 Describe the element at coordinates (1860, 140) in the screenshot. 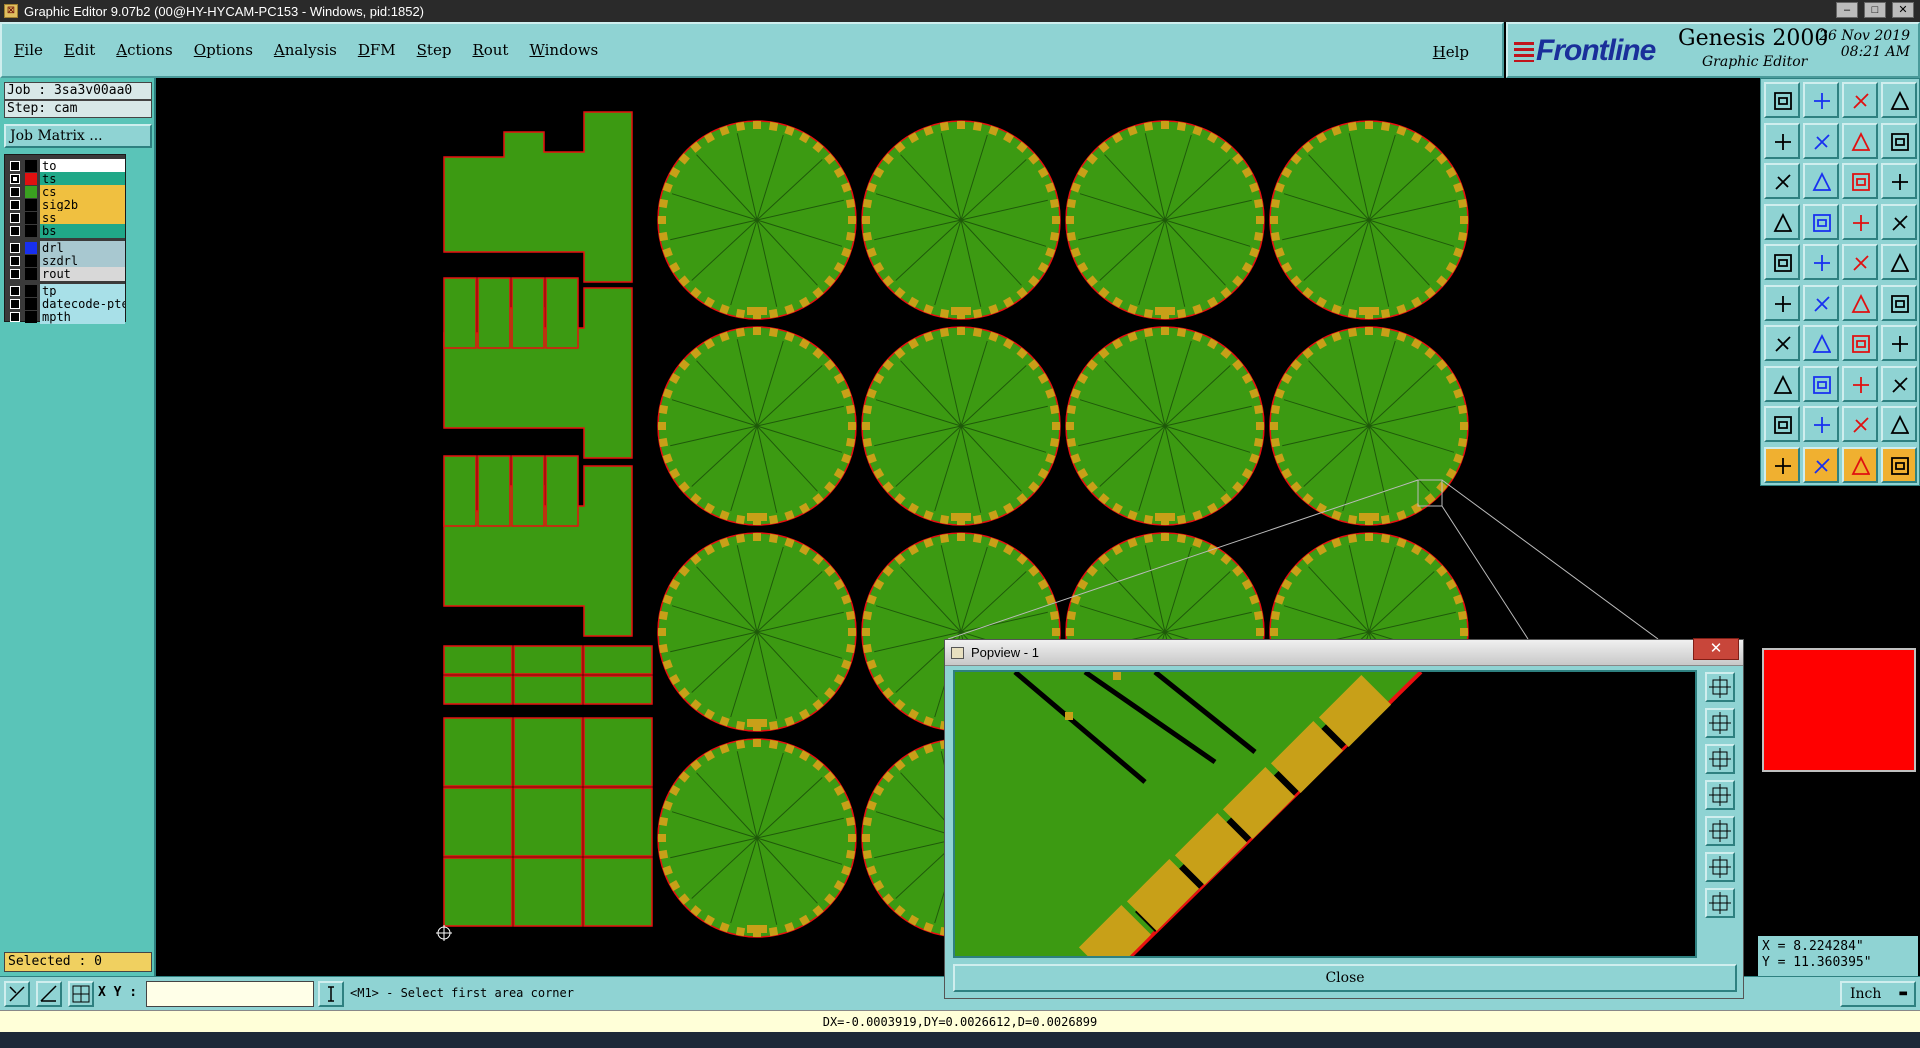

I see `zoom-window-tool-button` at that location.